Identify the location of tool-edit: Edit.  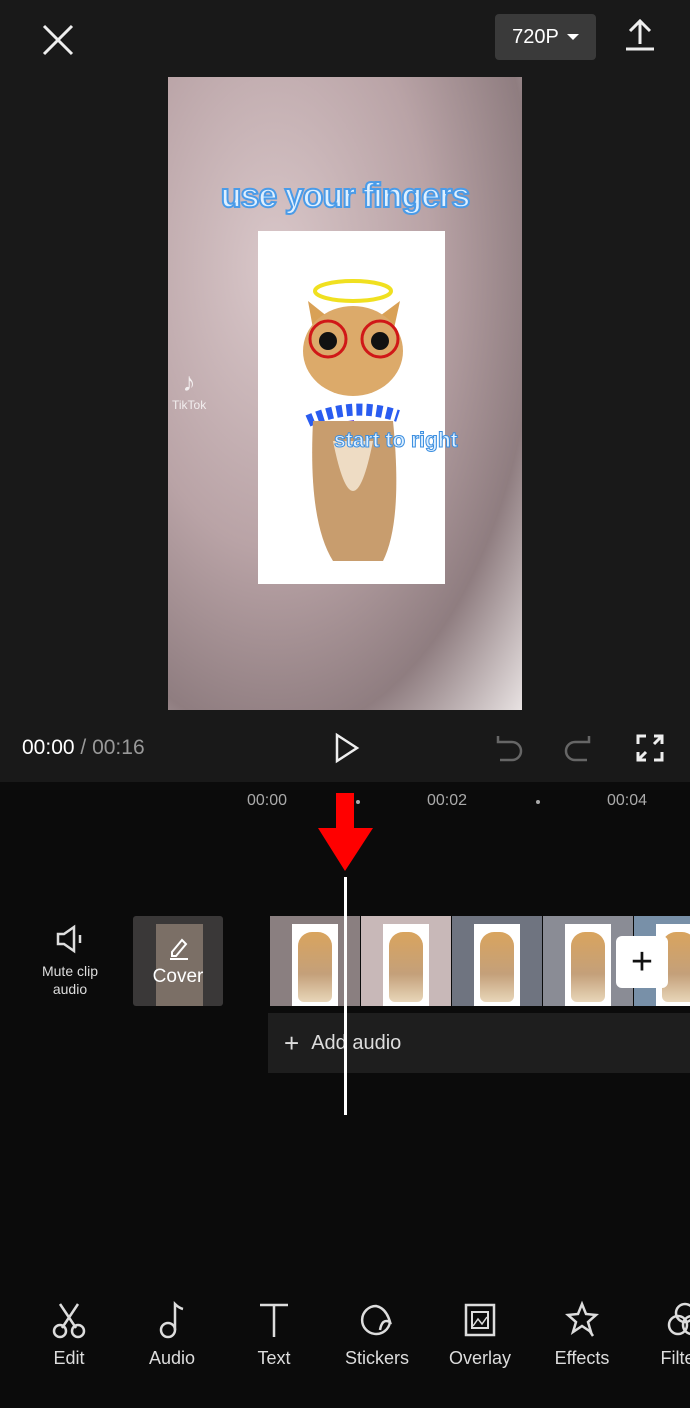
(69, 1334).